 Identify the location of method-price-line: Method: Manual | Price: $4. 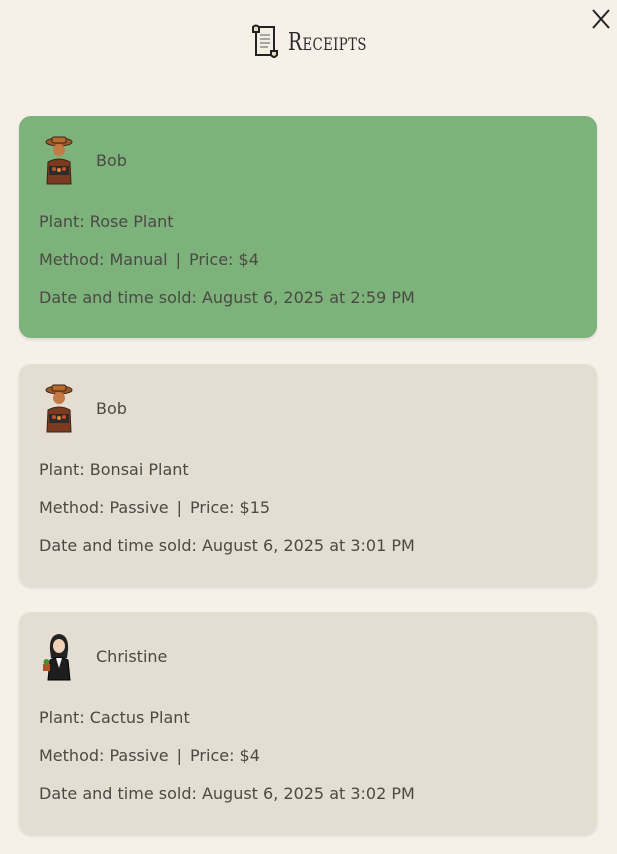
(308, 260).